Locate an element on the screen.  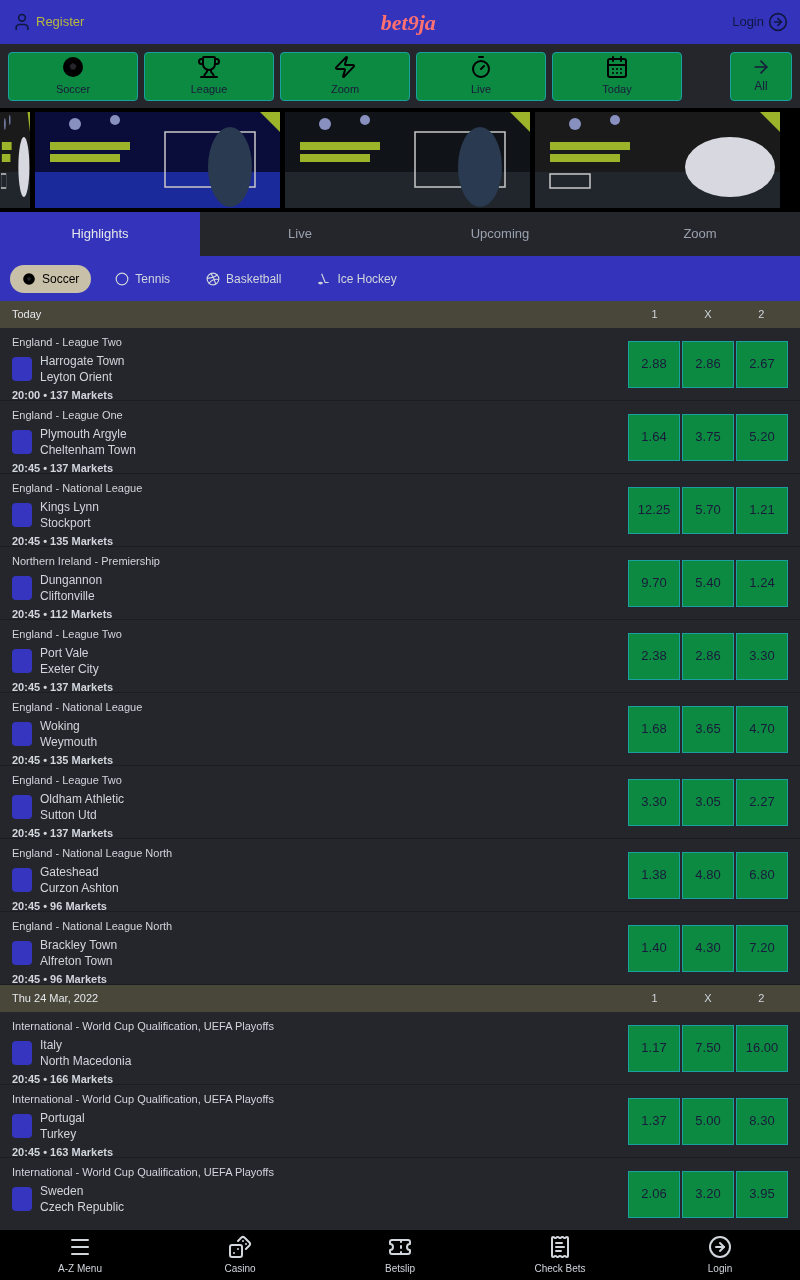
stopwatch-icon is located at coordinates (481, 66).